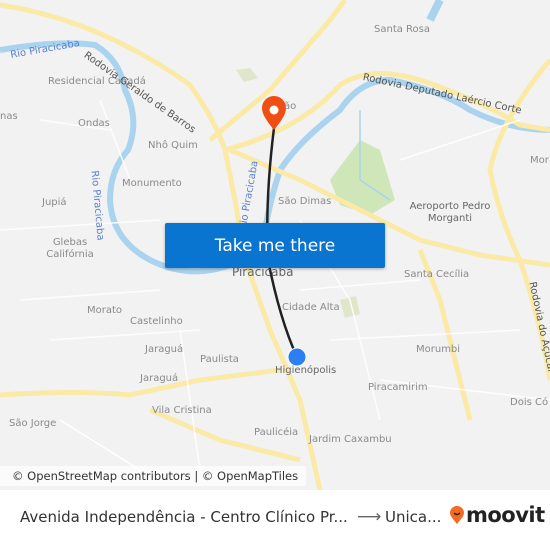  What do you see at coordinates (398, 387) in the screenshot?
I see `map-label: Piracamirim` at bounding box center [398, 387].